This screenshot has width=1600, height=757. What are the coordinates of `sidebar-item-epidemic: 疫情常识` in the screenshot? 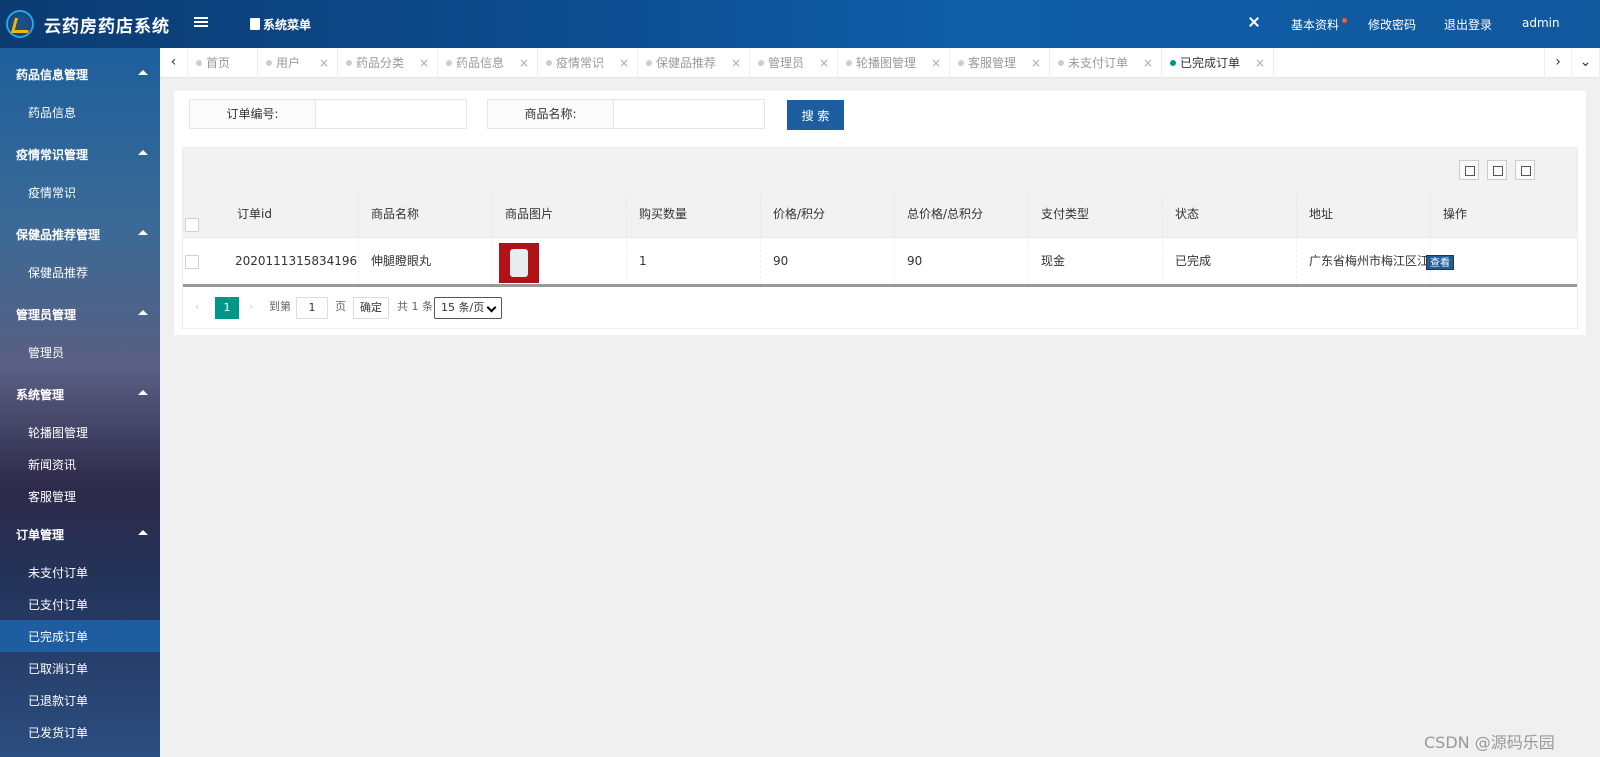 It's located at (80, 192).